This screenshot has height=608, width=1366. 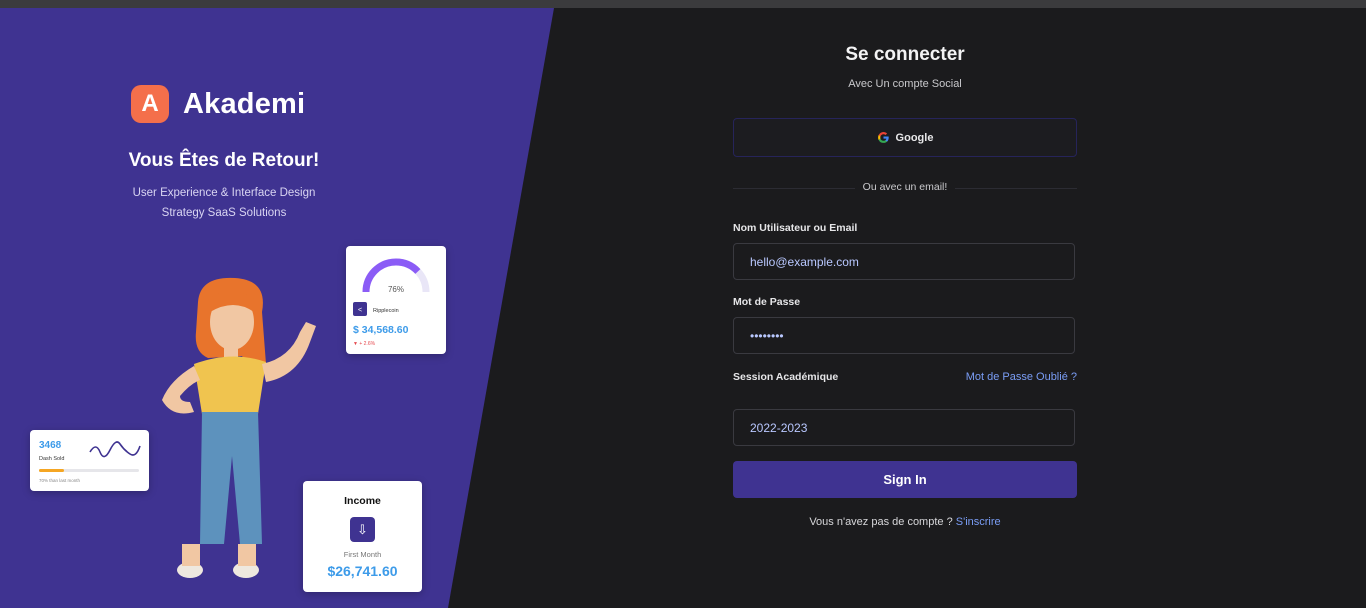 What do you see at coordinates (767, 302) in the screenshot?
I see `password-label: Mot de Passe` at bounding box center [767, 302].